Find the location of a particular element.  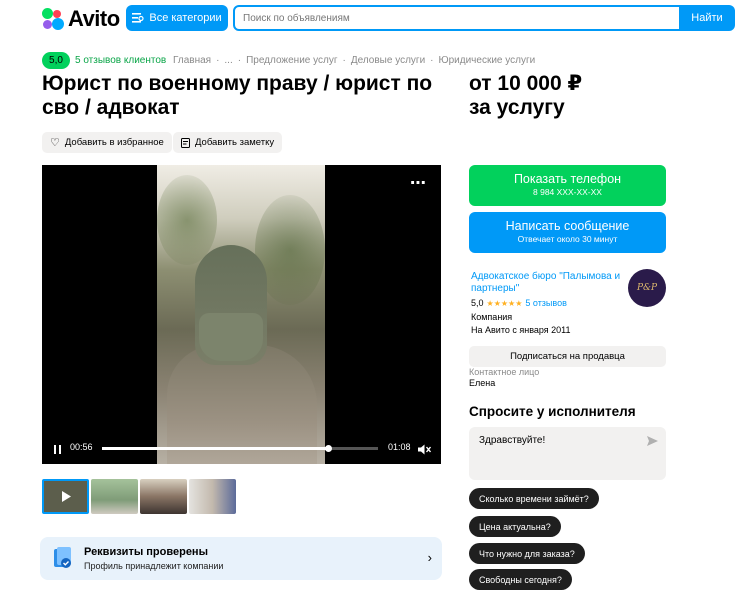

all-categories-label: Все категории is located at coordinates (185, 18).